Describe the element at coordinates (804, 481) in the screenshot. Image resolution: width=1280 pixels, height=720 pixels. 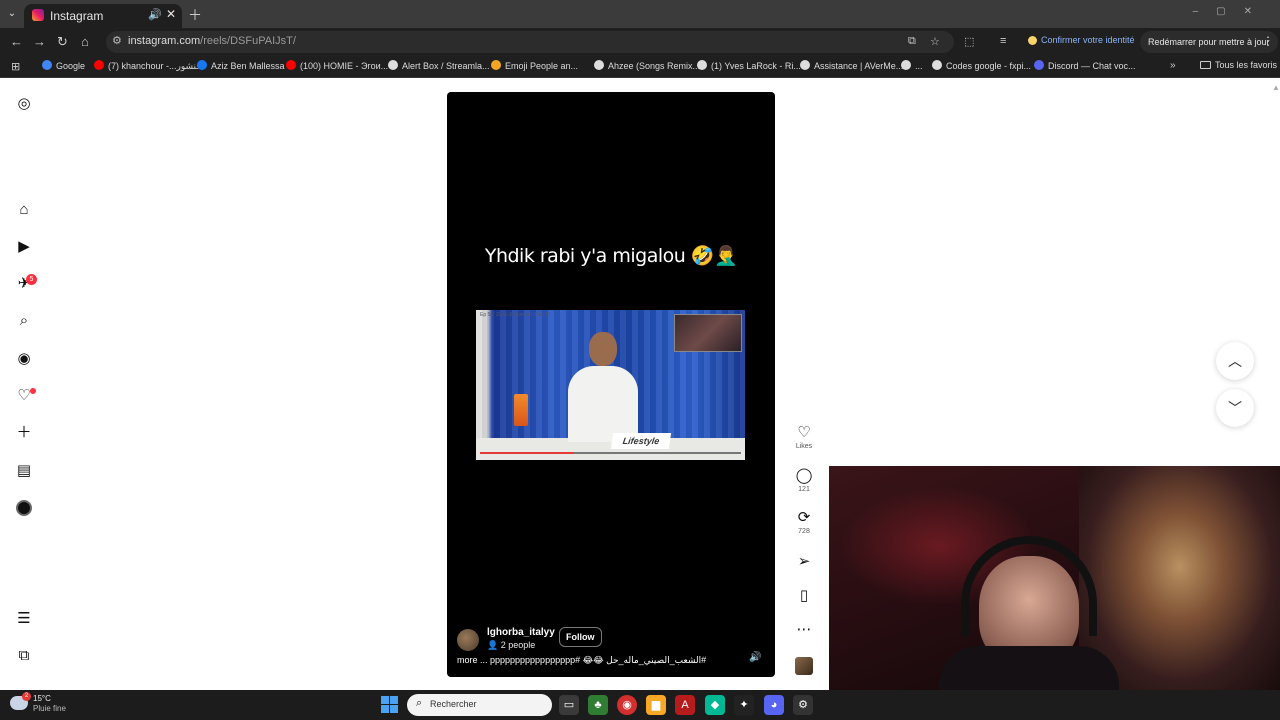
I see `comment-button: ◯ 121` at that location.